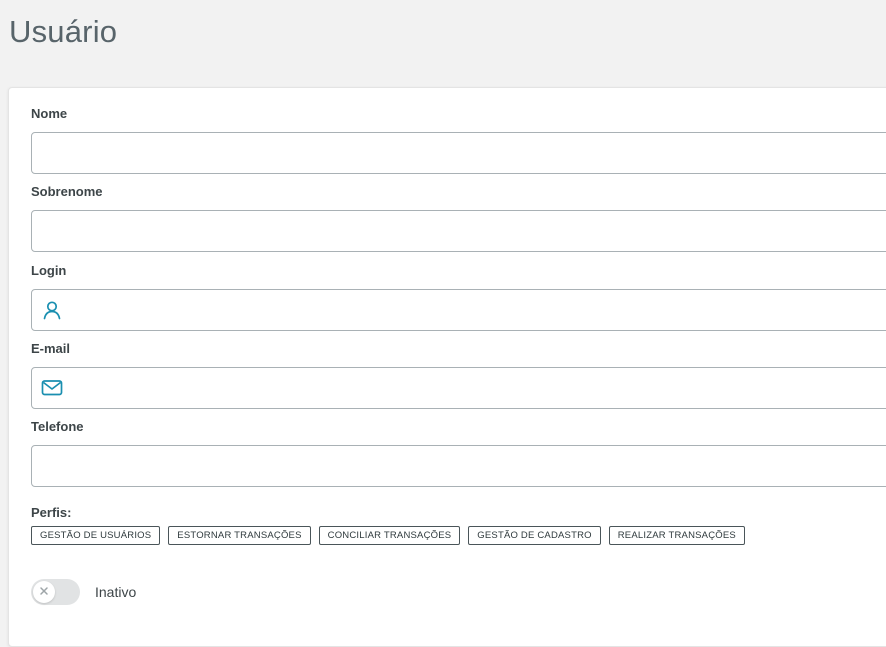  I want to click on status-toggle-row: Inativo, so click(83, 592).